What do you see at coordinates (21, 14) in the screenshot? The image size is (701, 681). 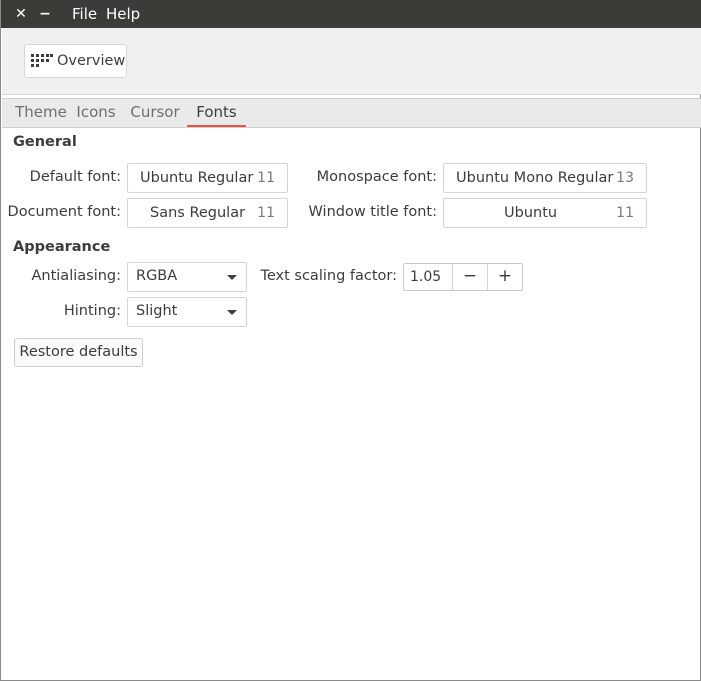 I see `close-icon: ✕` at bounding box center [21, 14].